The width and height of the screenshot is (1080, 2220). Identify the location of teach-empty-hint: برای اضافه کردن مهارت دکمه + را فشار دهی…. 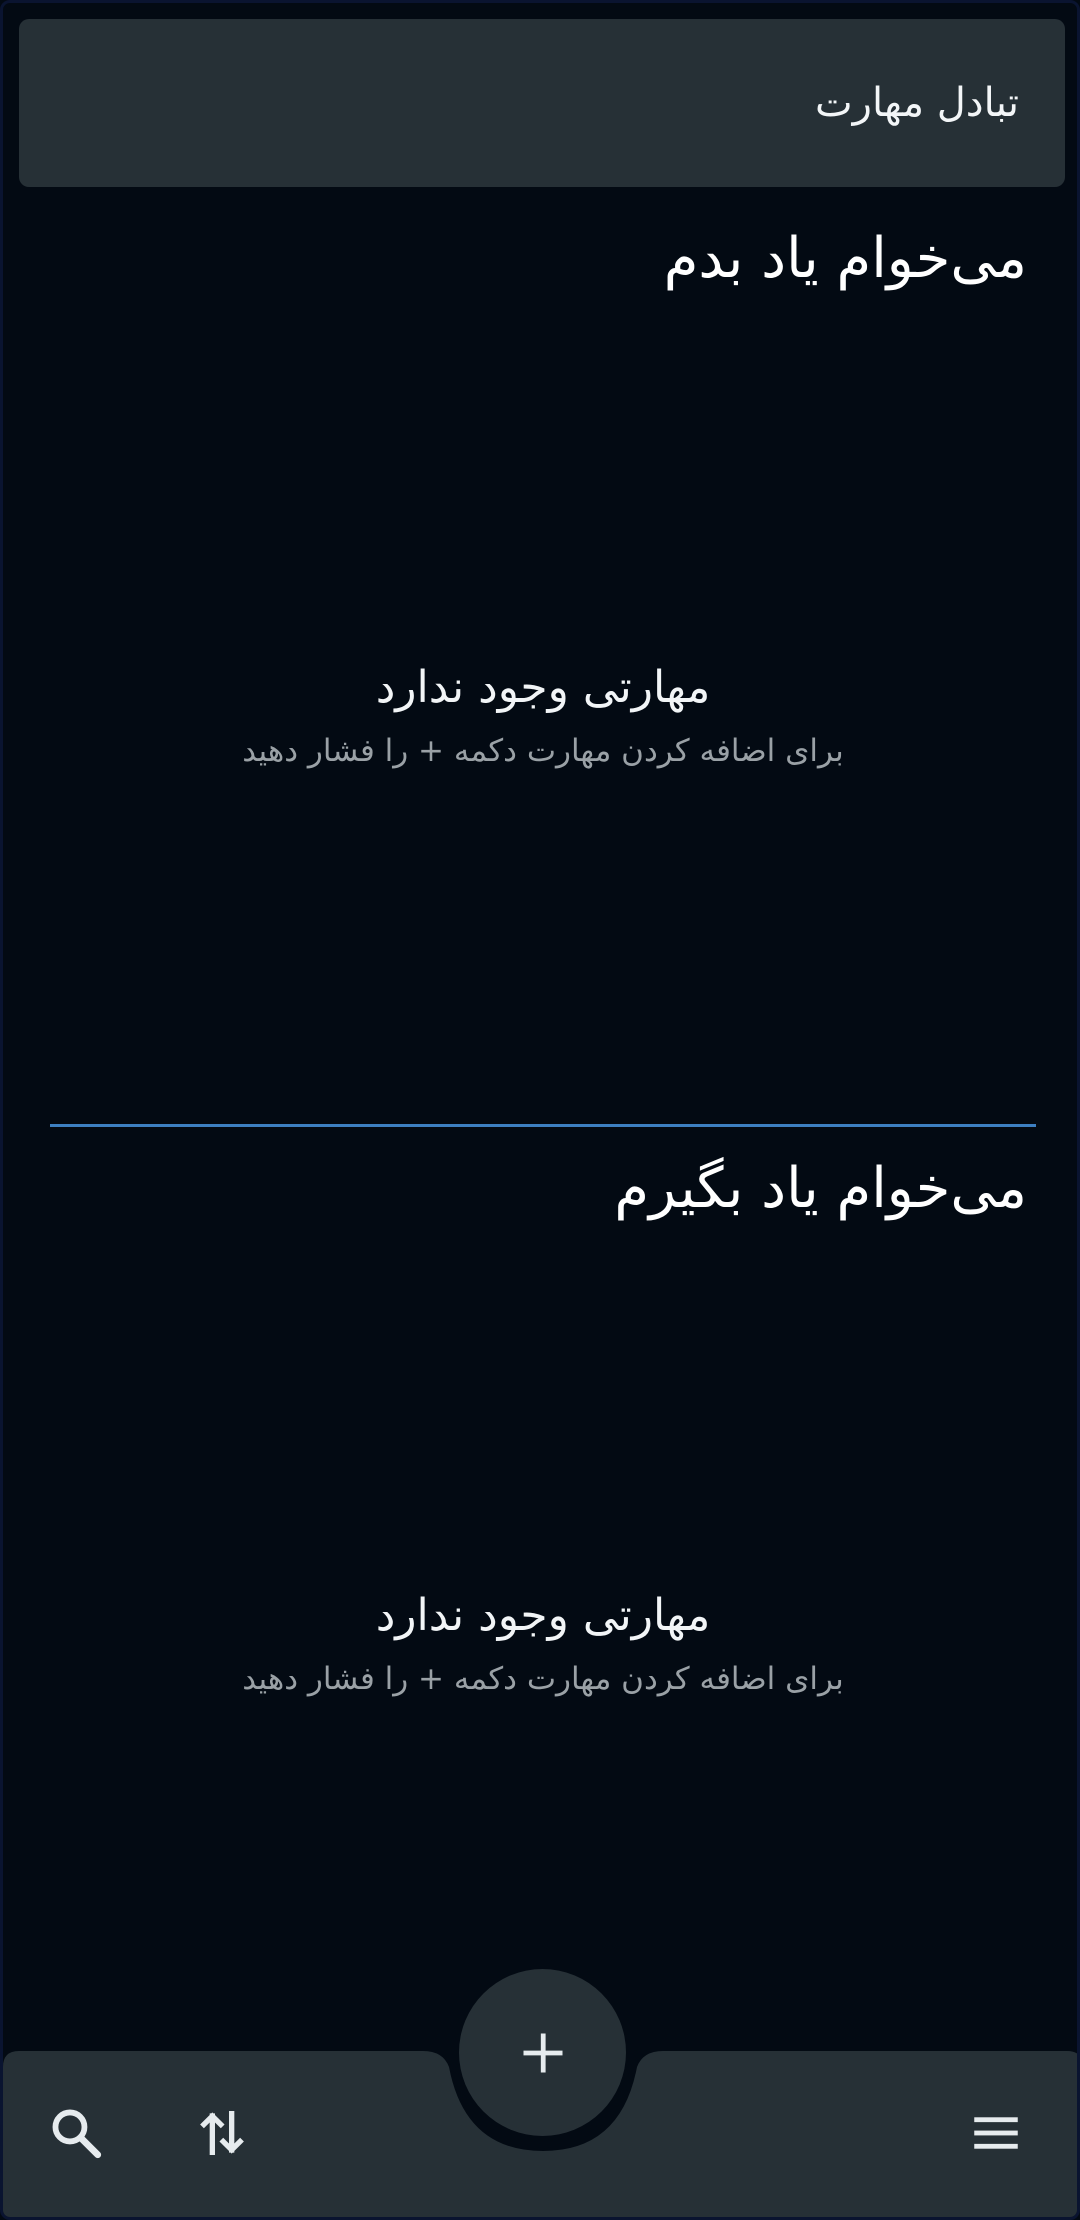
(543, 751).